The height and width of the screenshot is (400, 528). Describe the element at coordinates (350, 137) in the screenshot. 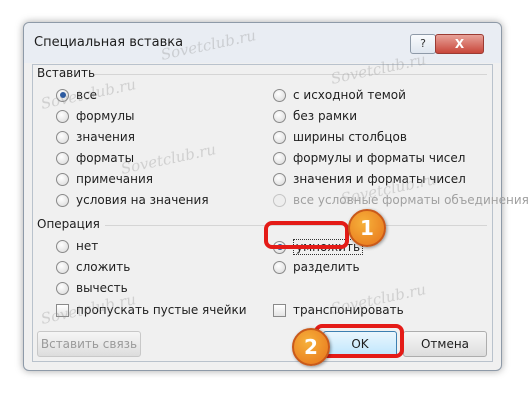

I see `option-label: ширины столбцов` at that location.